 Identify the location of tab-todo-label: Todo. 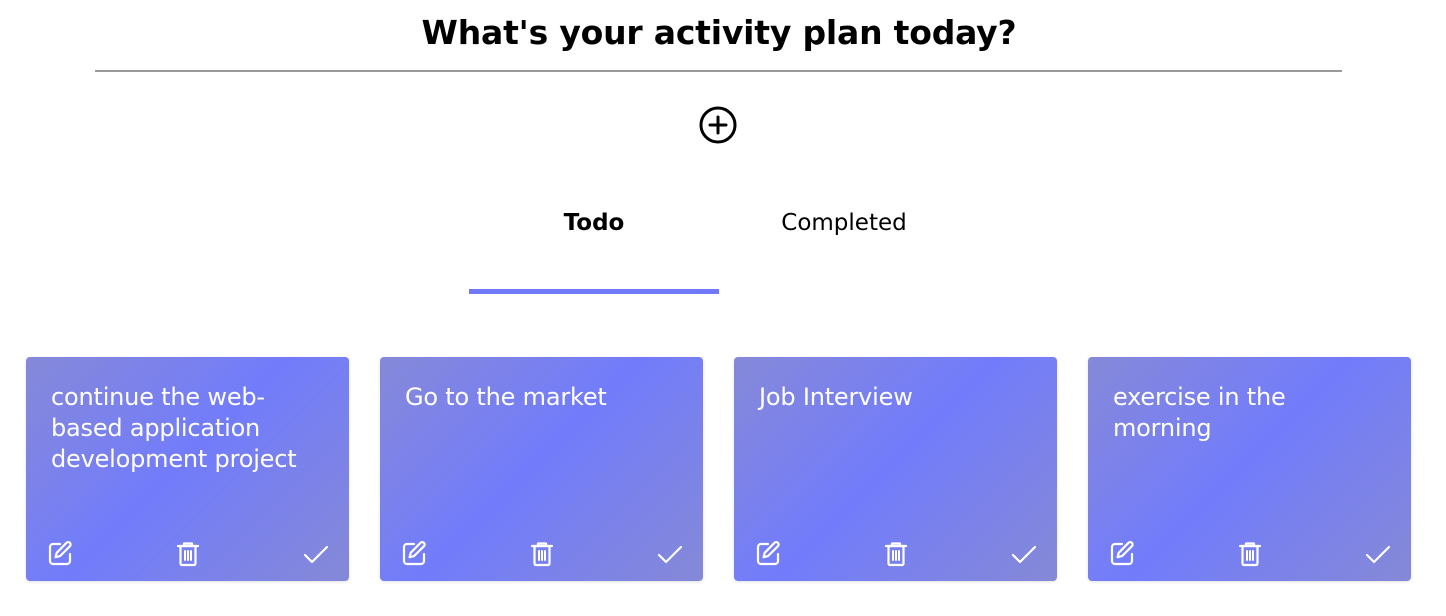
(594, 223).